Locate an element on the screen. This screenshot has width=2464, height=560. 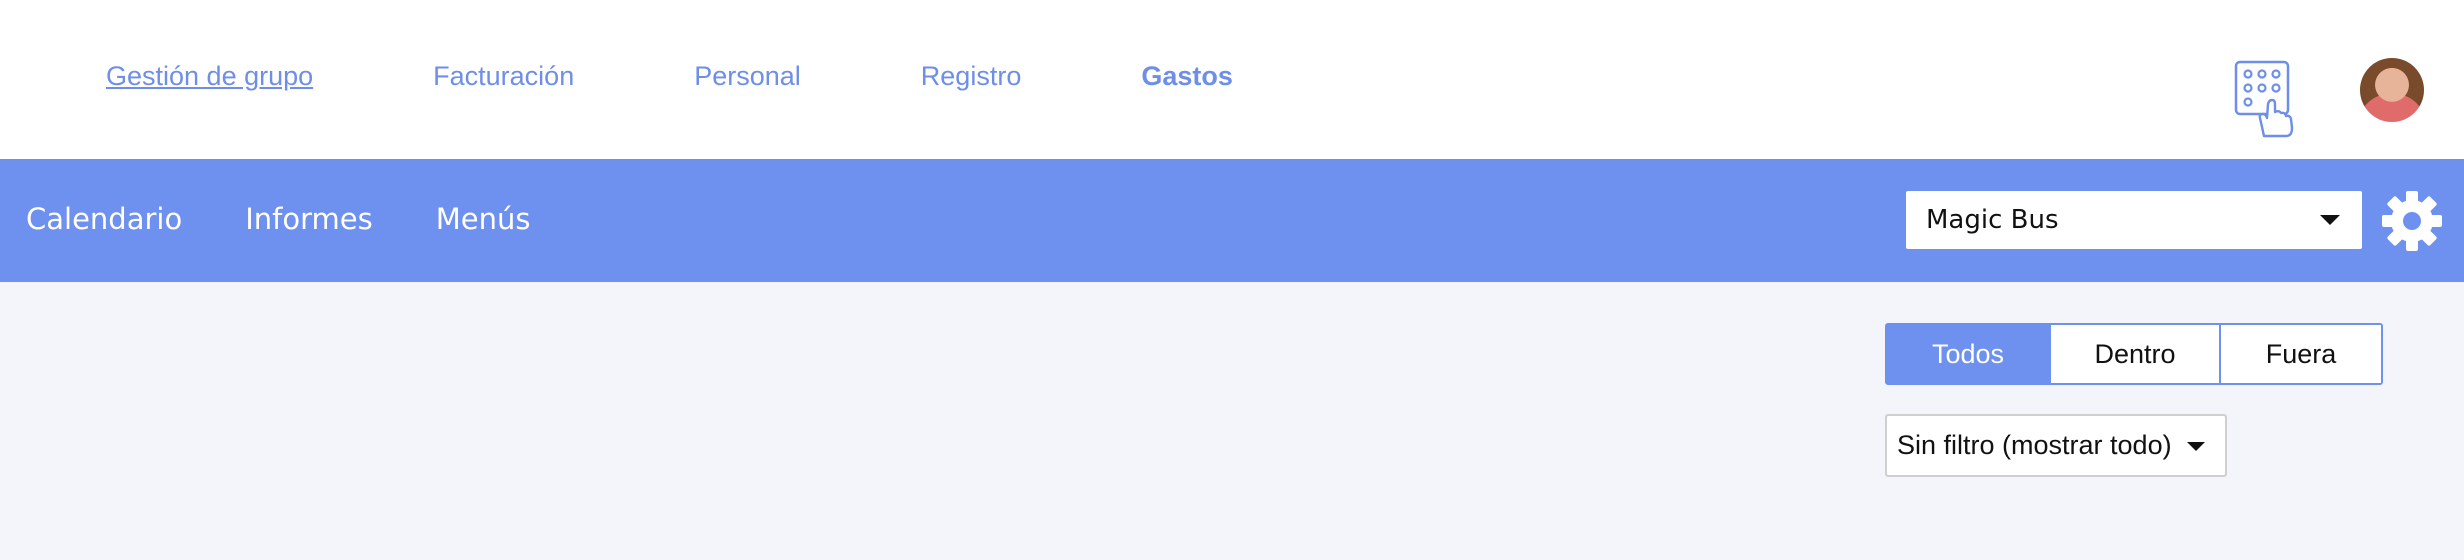
top-nav-registro: Registro is located at coordinates (971, 76).